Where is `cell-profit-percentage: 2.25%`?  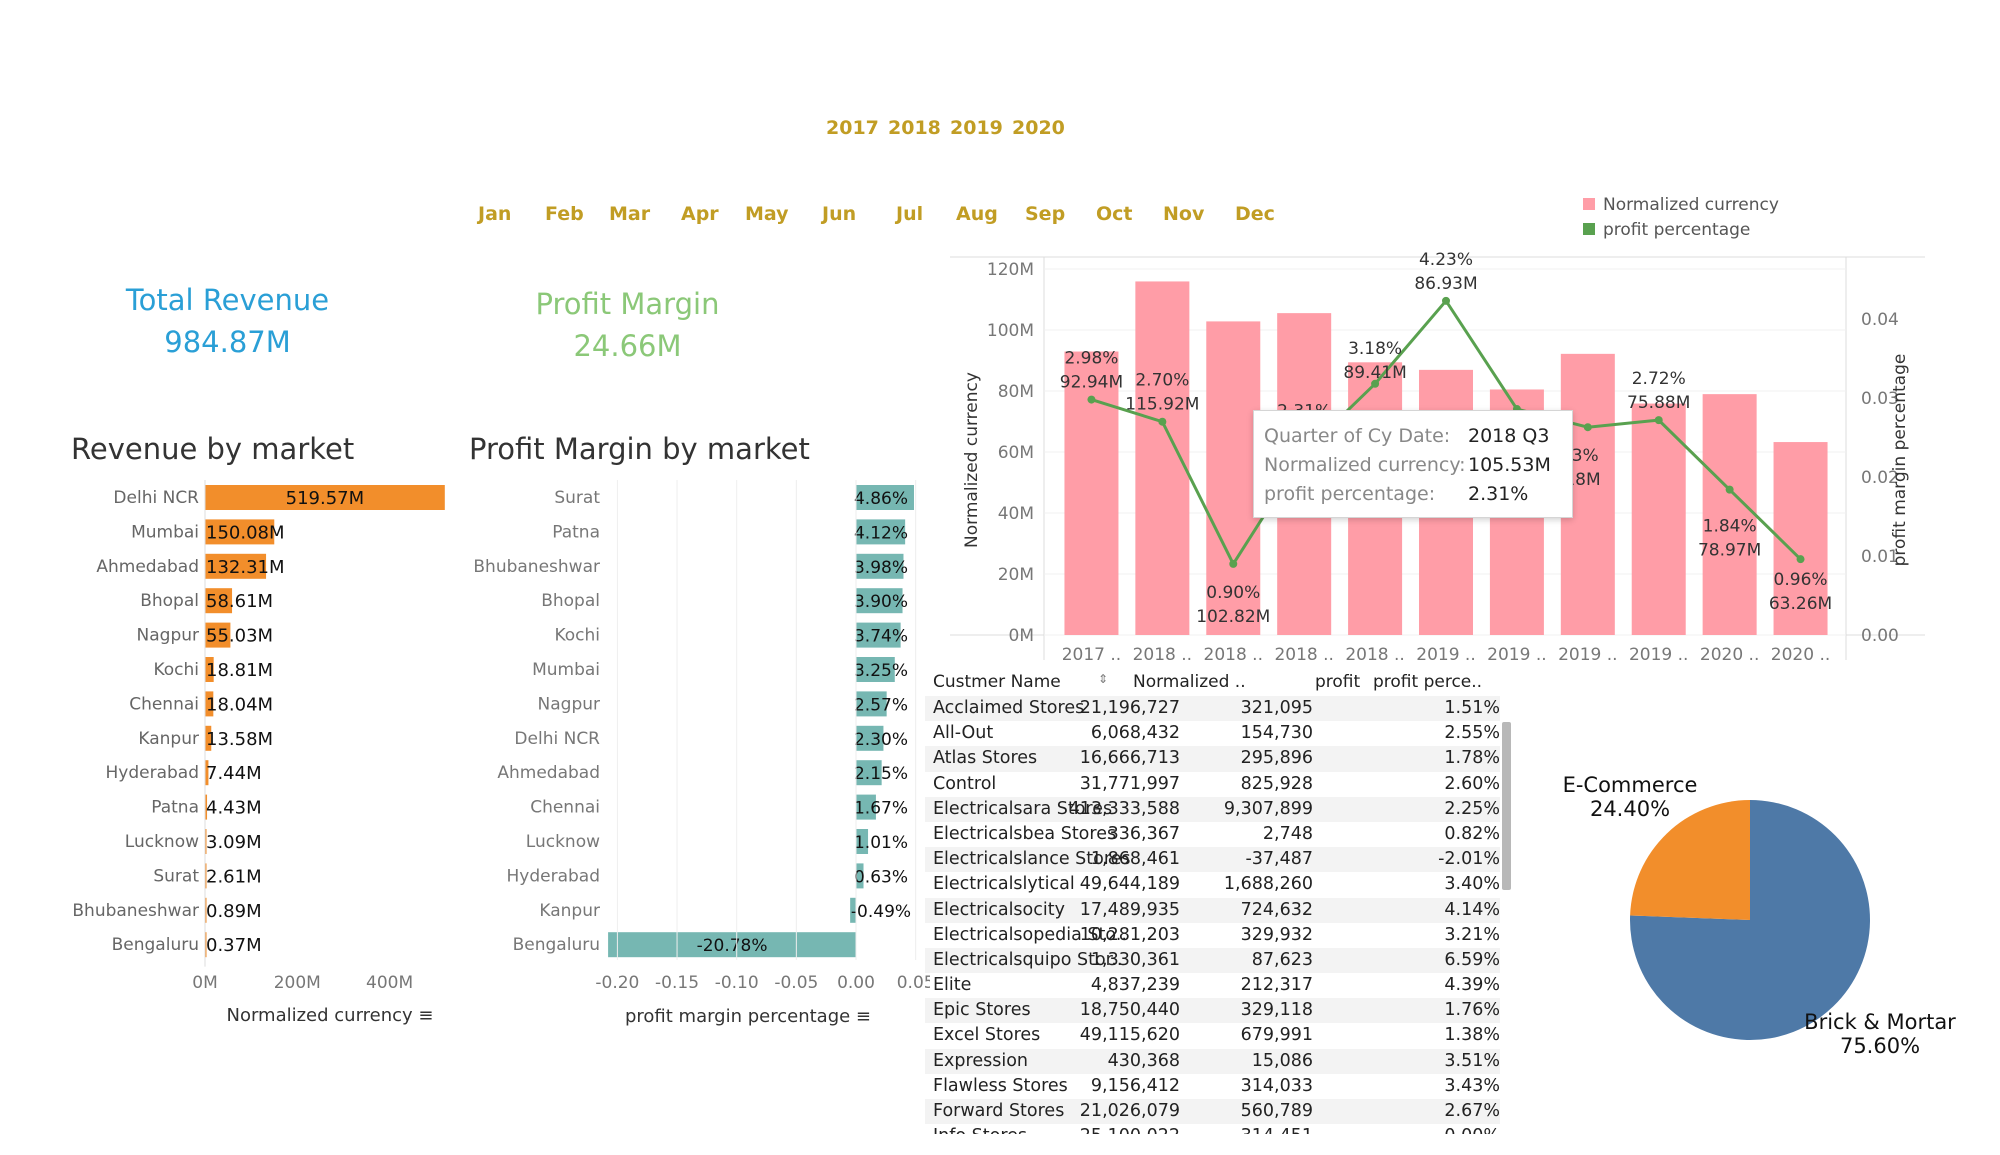 cell-profit-percentage: 2.25% is located at coordinates (1472, 808).